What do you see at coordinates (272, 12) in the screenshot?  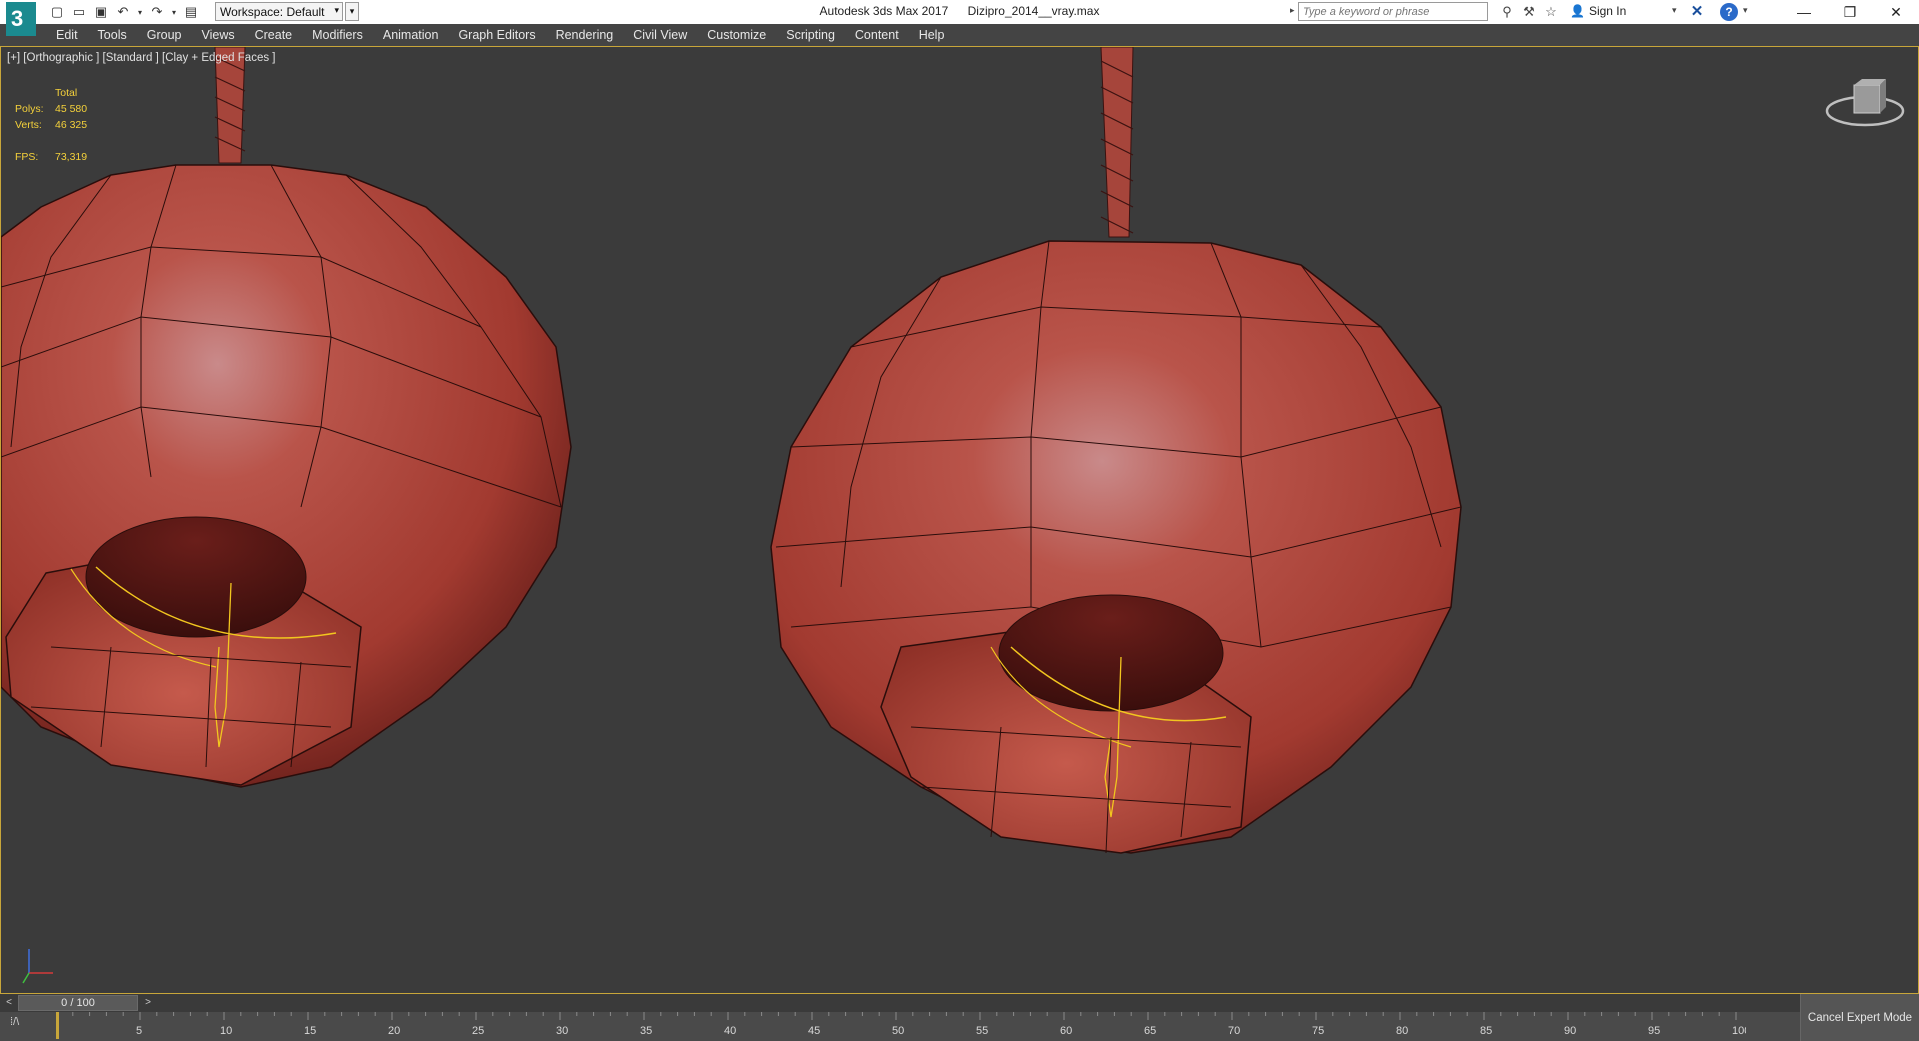 I see `workspace-label: Workspace: Default` at bounding box center [272, 12].